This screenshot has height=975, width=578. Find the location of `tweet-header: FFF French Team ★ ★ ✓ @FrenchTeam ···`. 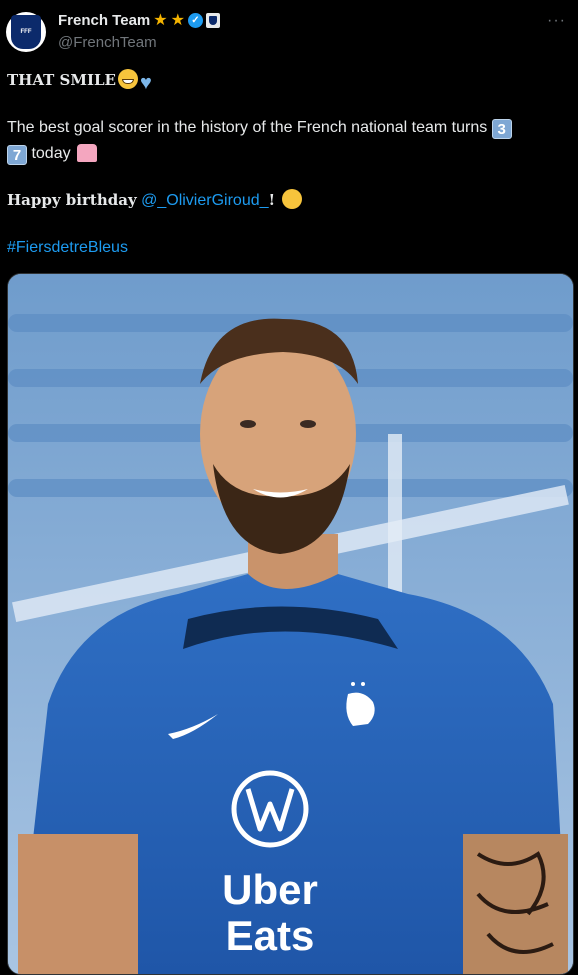

tweet-header: FFF French Team ★ ★ ✓ @FrenchTeam ··· is located at coordinates (289, 32).